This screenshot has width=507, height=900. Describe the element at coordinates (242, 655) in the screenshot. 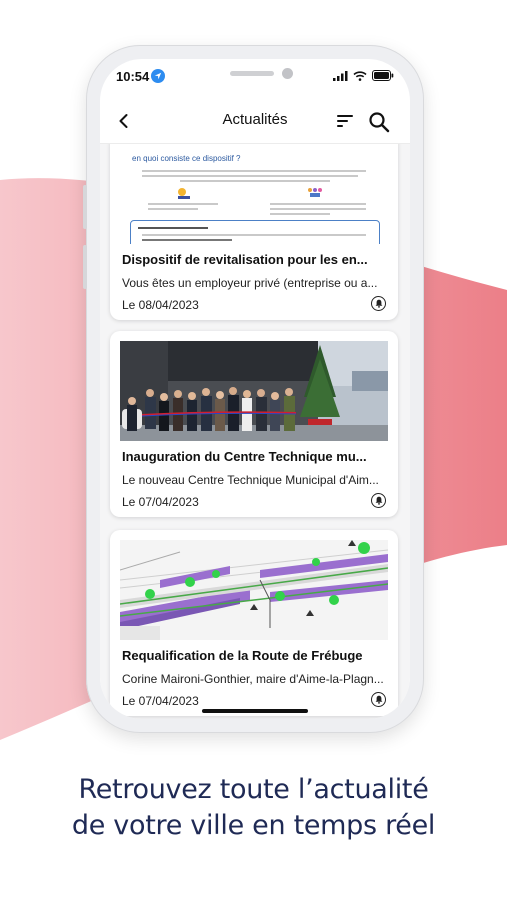

I see `article-title: Requalification de la Route de Frébuge` at that location.